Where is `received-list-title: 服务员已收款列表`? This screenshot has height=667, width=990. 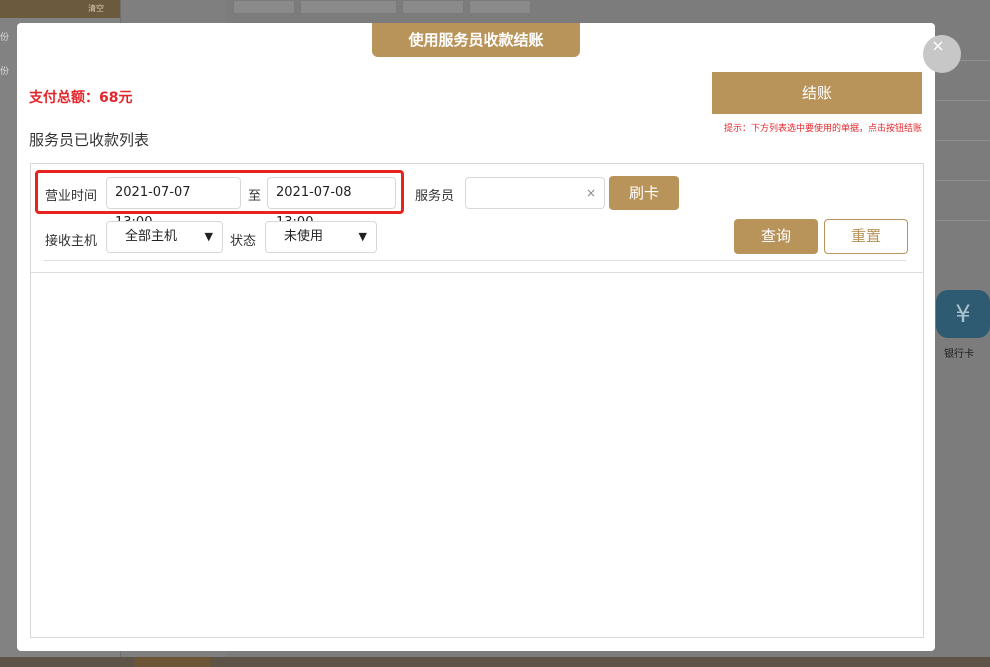 received-list-title: 服务员已收款列表 is located at coordinates (89, 140).